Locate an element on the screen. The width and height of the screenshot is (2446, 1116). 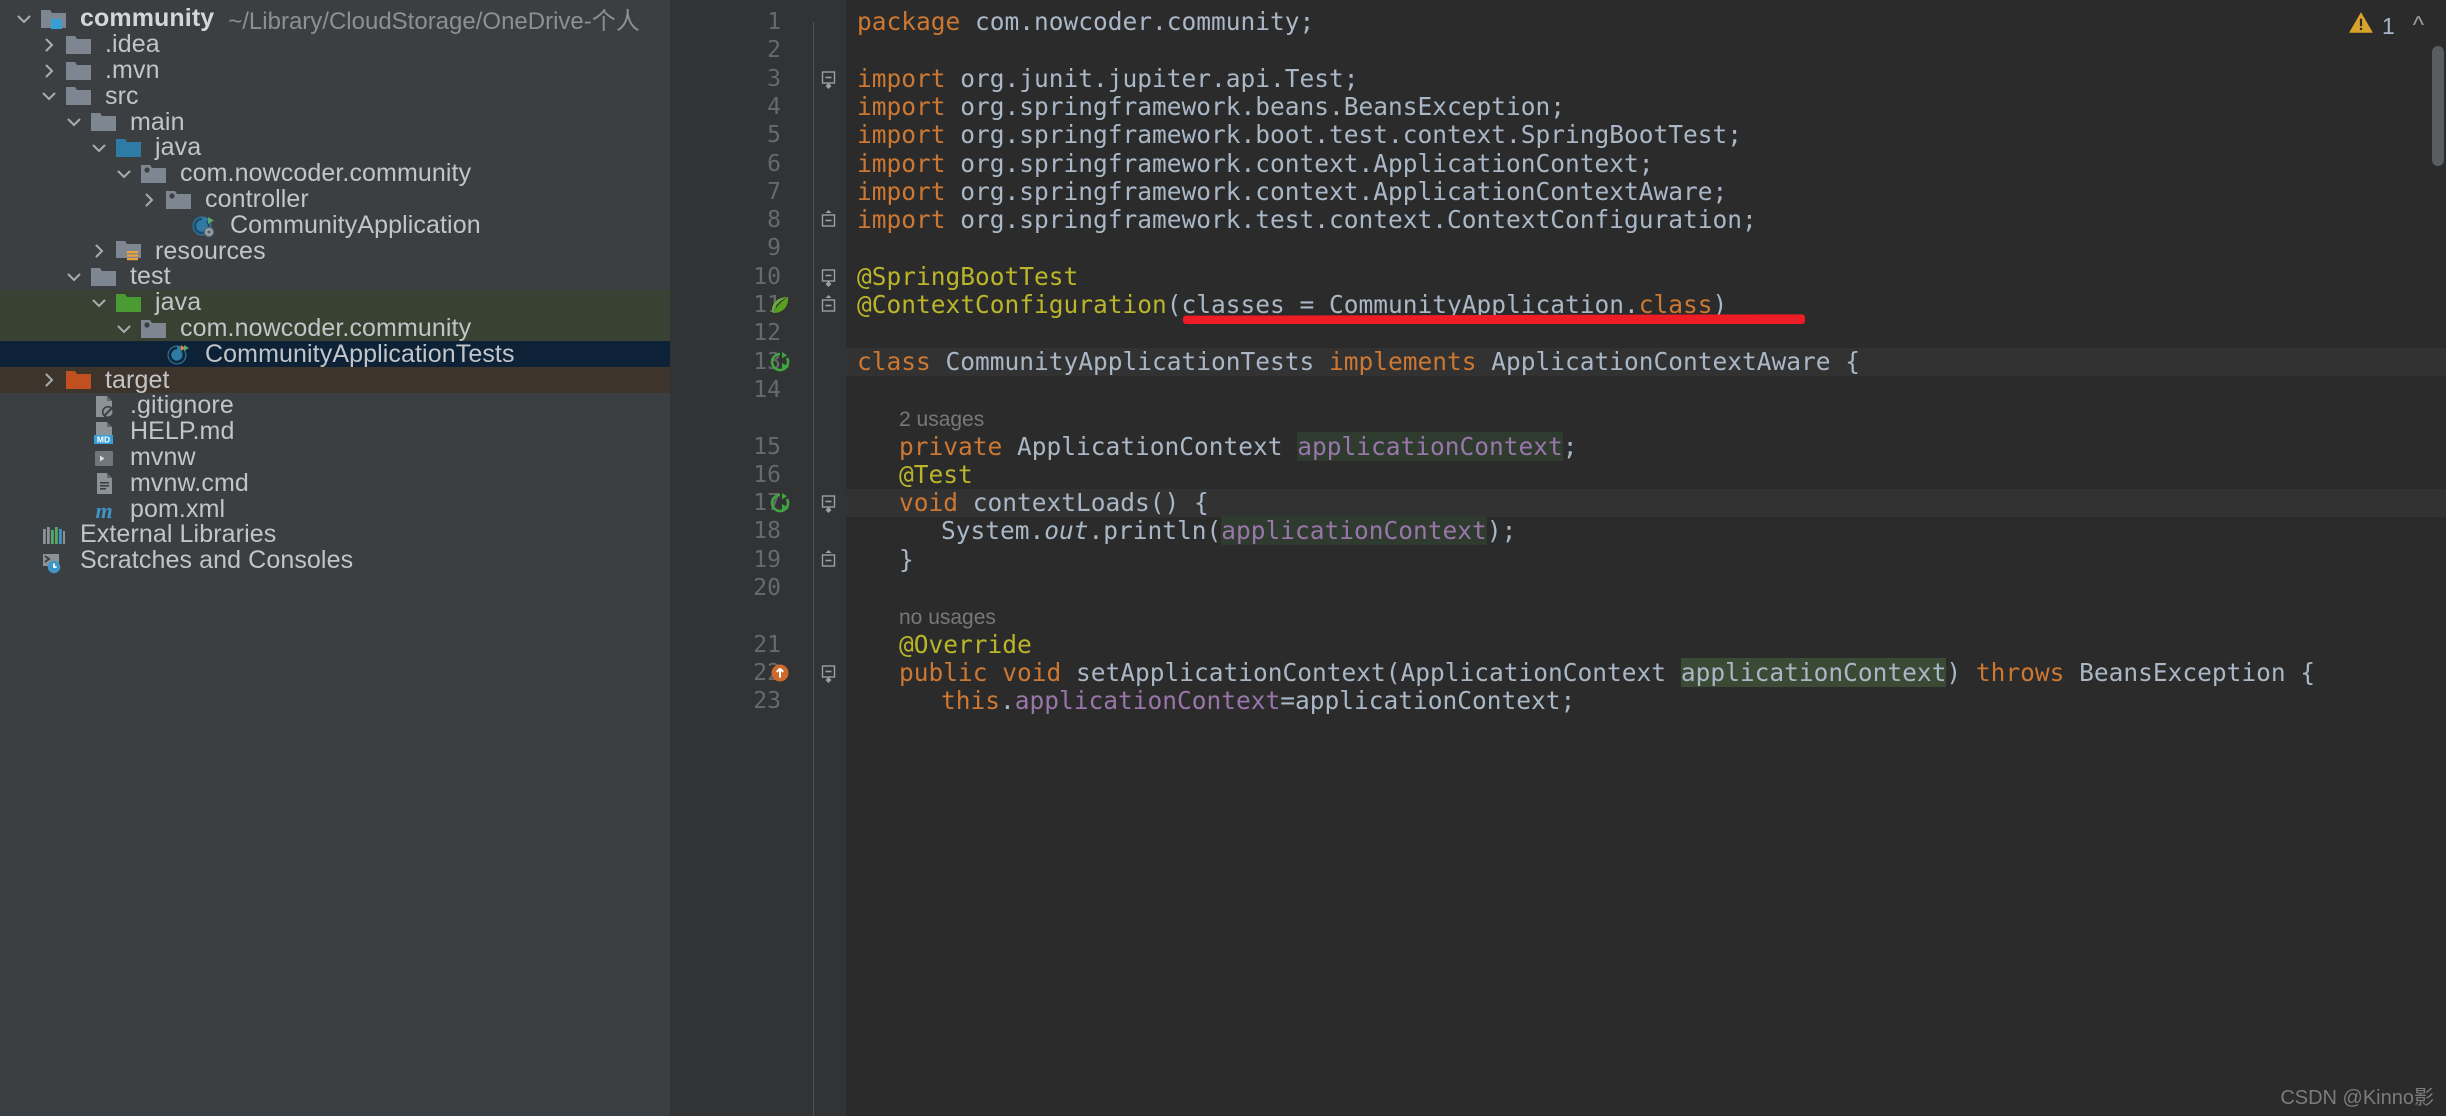
tree-item-label: .idea is located at coordinates (132, 44).